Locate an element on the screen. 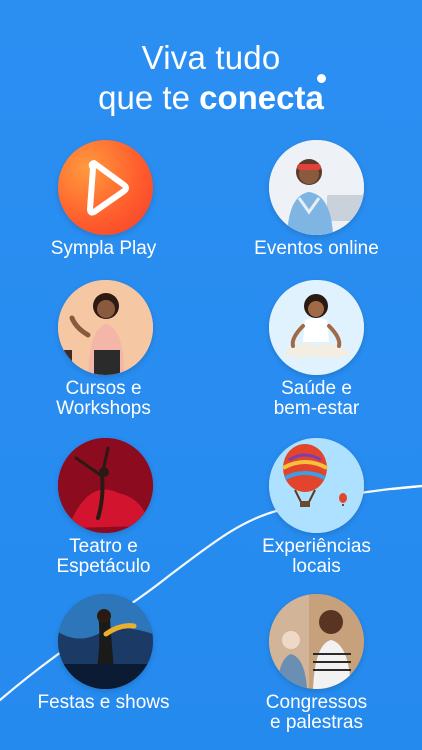 Image resolution: width=422 pixels, height=750 pixels. category-experiencias-locais: Experiências locais is located at coordinates (316, 507).